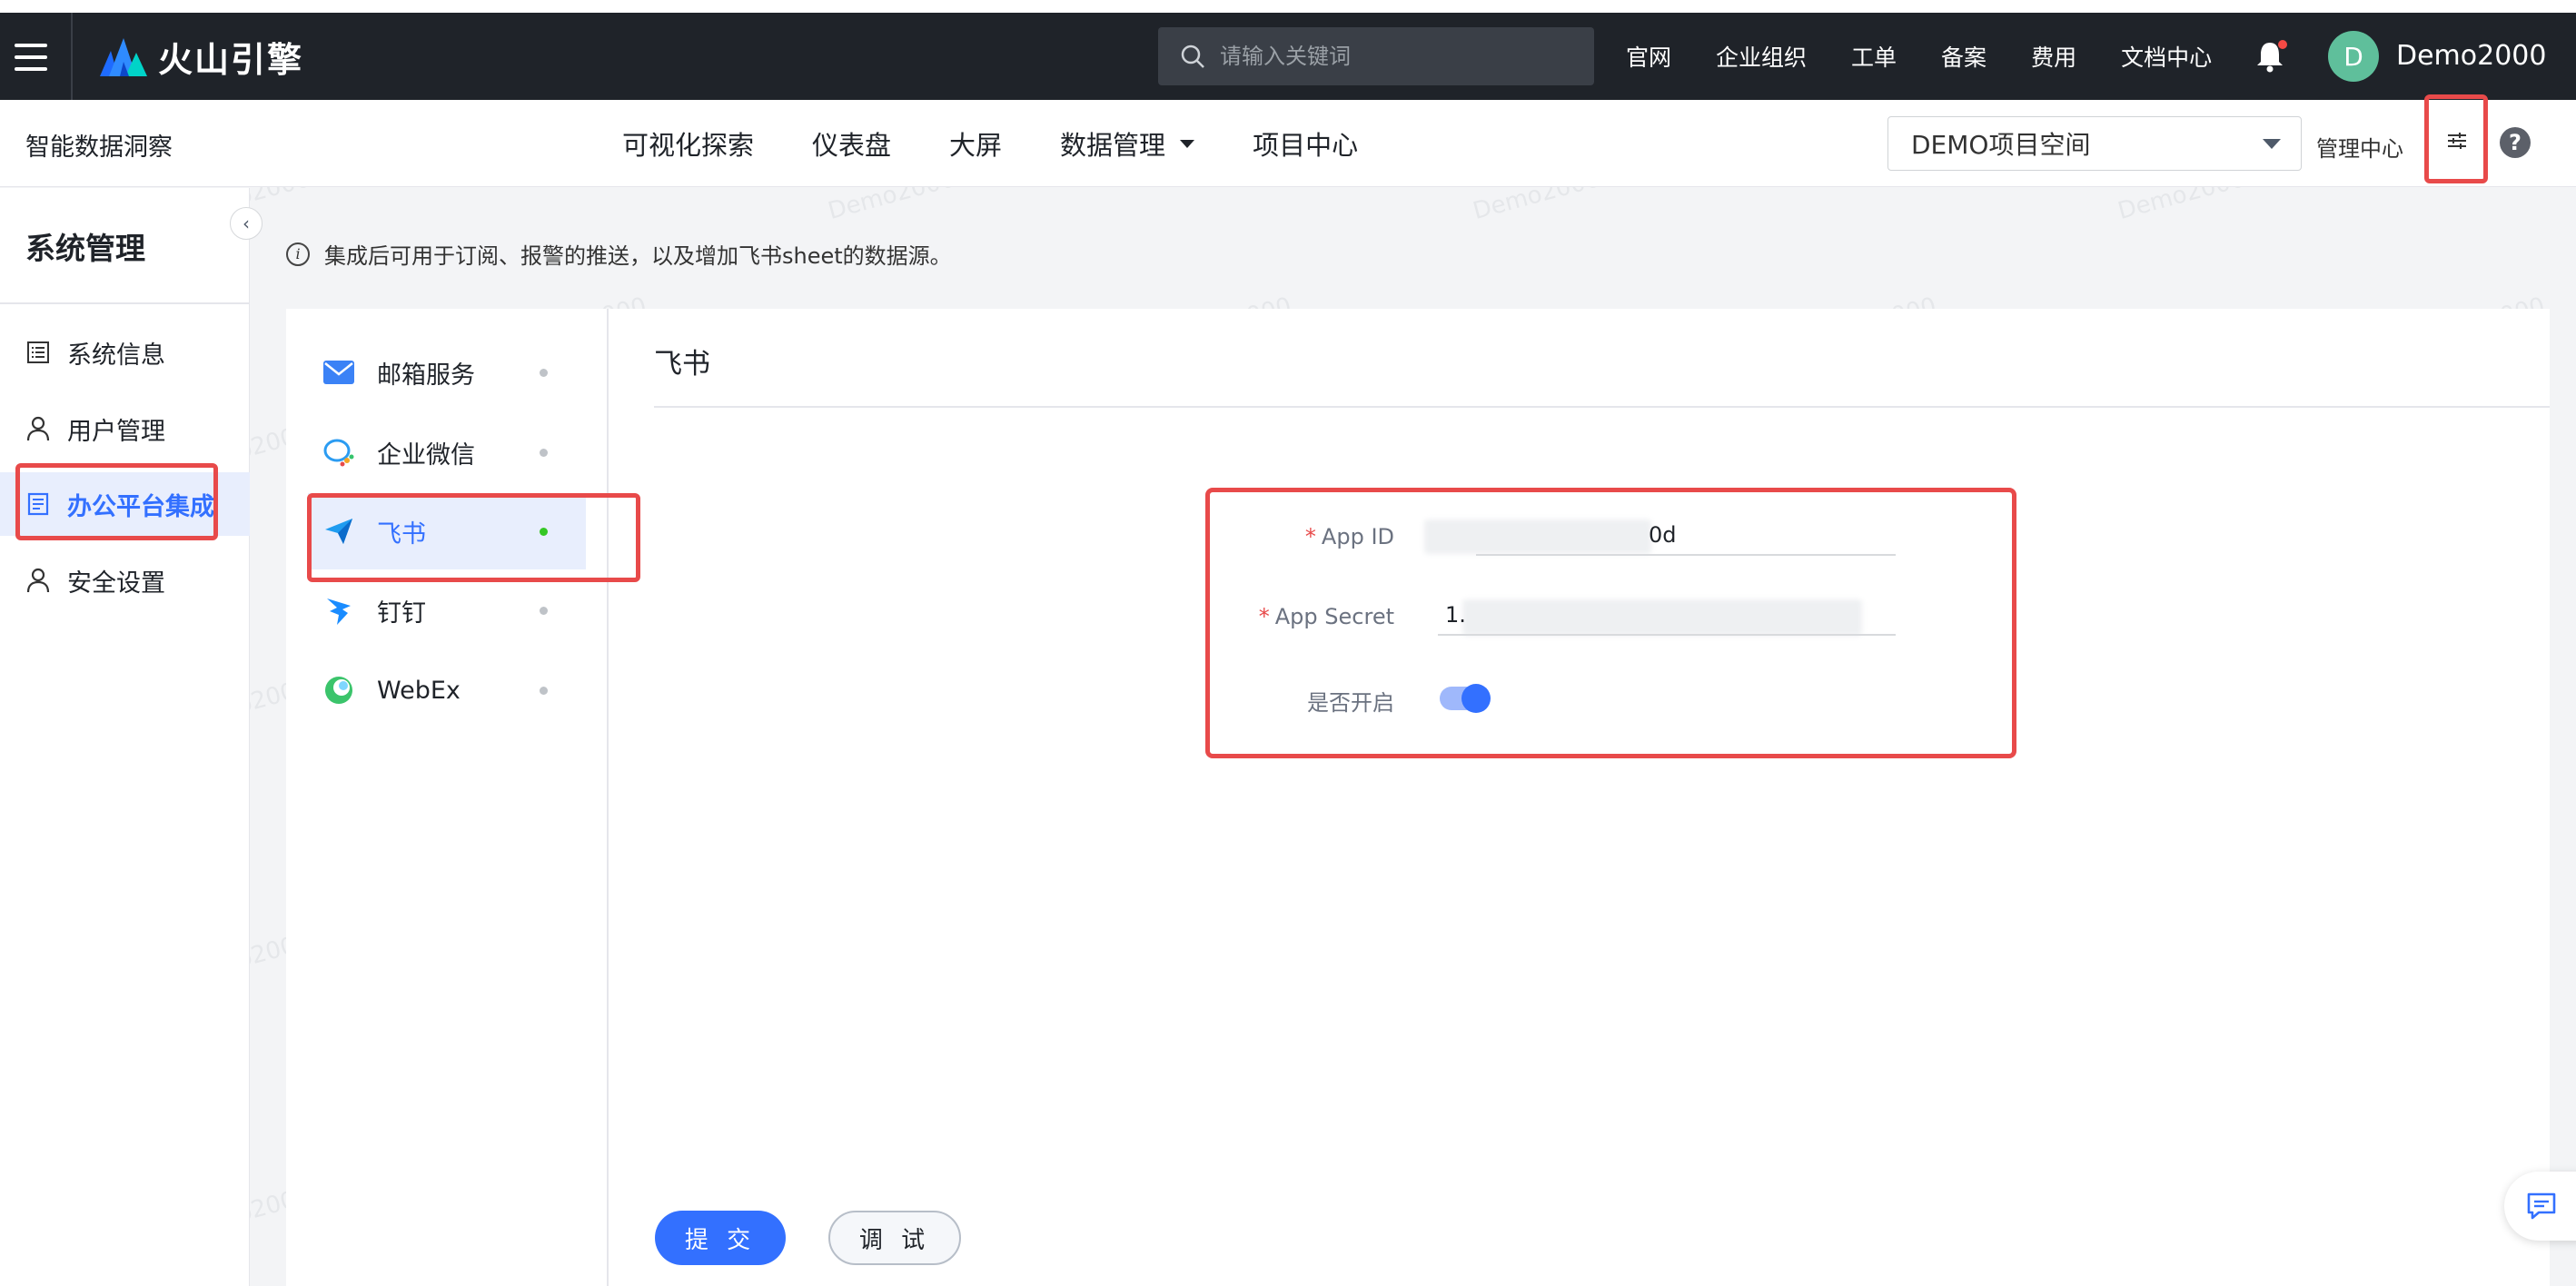 The image size is (2576, 1286). What do you see at coordinates (1686, 536) in the screenshot?
I see `app-id-input` at bounding box center [1686, 536].